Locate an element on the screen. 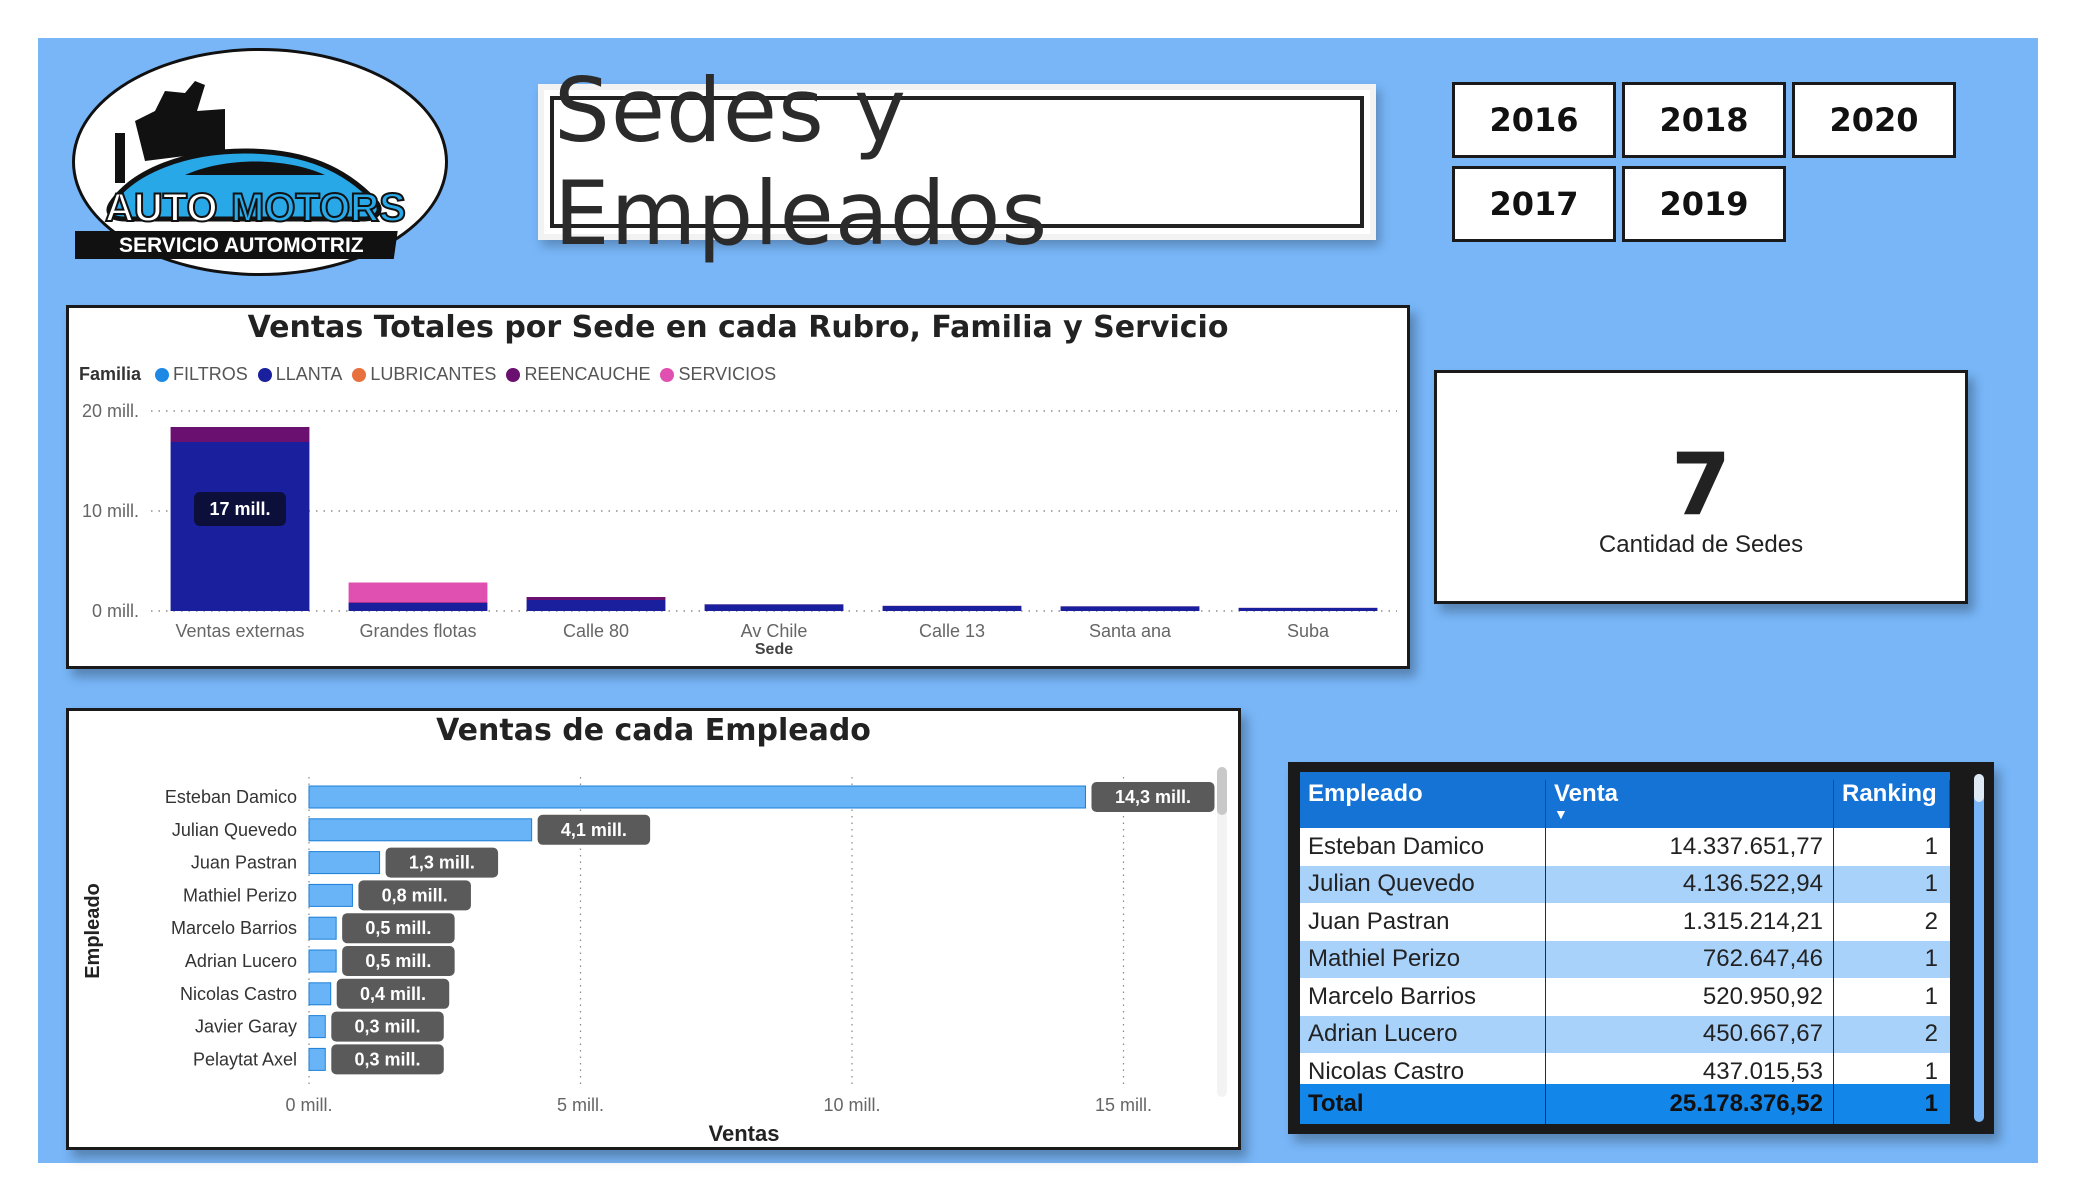 This screenshot has width=2075, height=1200. page-title-card: Sedes y Empleados is located at coordinates (957, 162).